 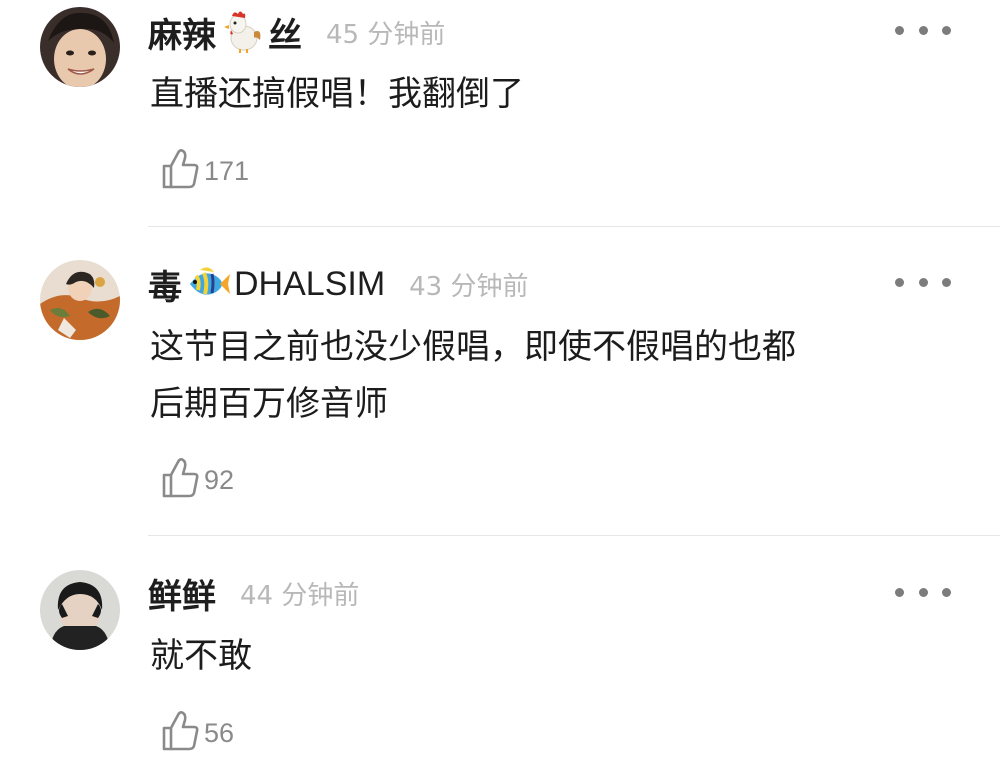 I want to click on like-count: 56, so click(x=219, y=732).